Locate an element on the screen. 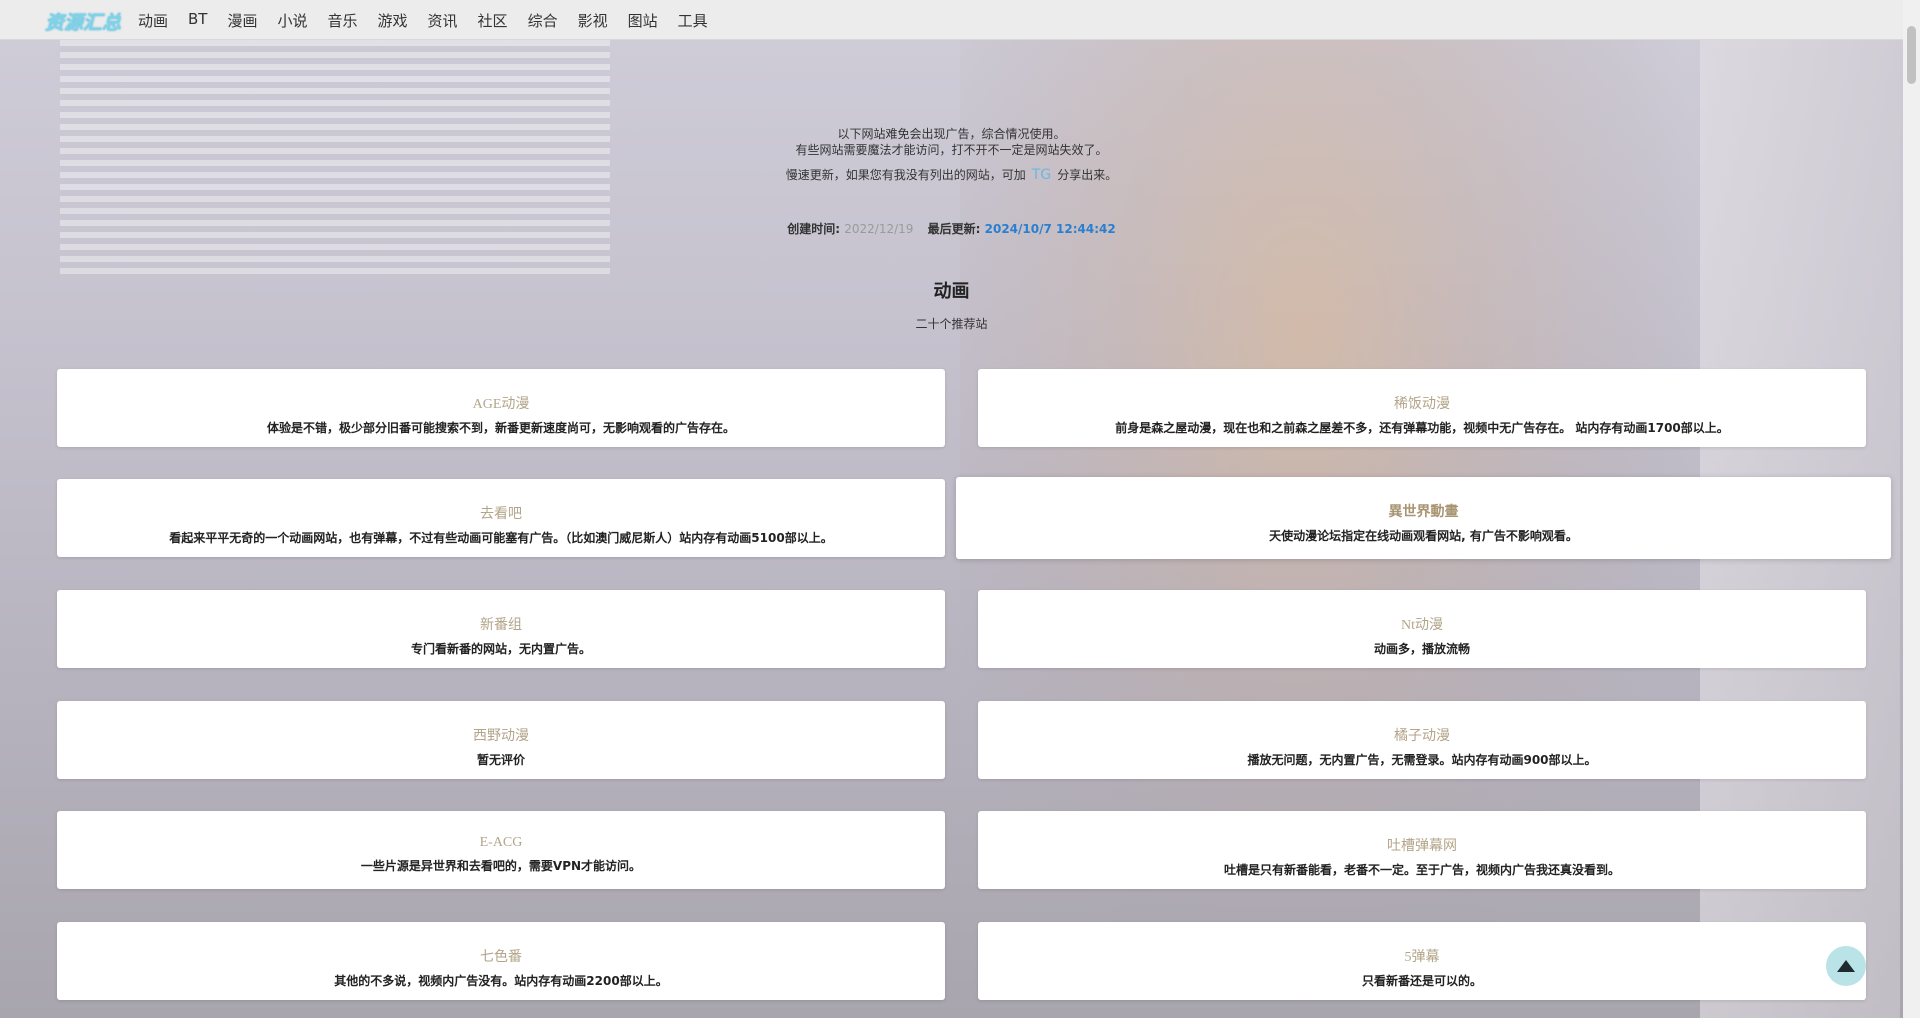 This screenshot has width=1920, height=1018. notice-line-2: 有些网站需要魔法才能访问，打不开不一定是网站失效了。 is located at coordinates (951, 150).